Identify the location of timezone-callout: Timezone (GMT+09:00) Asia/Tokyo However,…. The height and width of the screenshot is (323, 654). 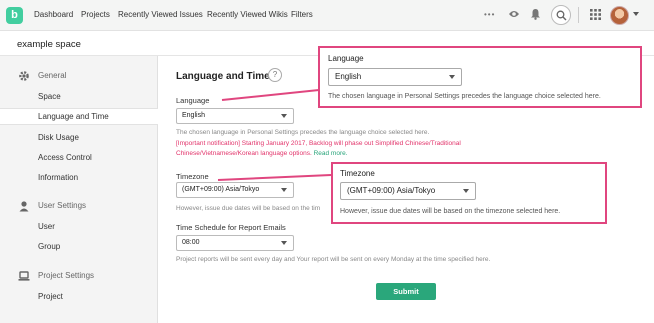
(469, 193).